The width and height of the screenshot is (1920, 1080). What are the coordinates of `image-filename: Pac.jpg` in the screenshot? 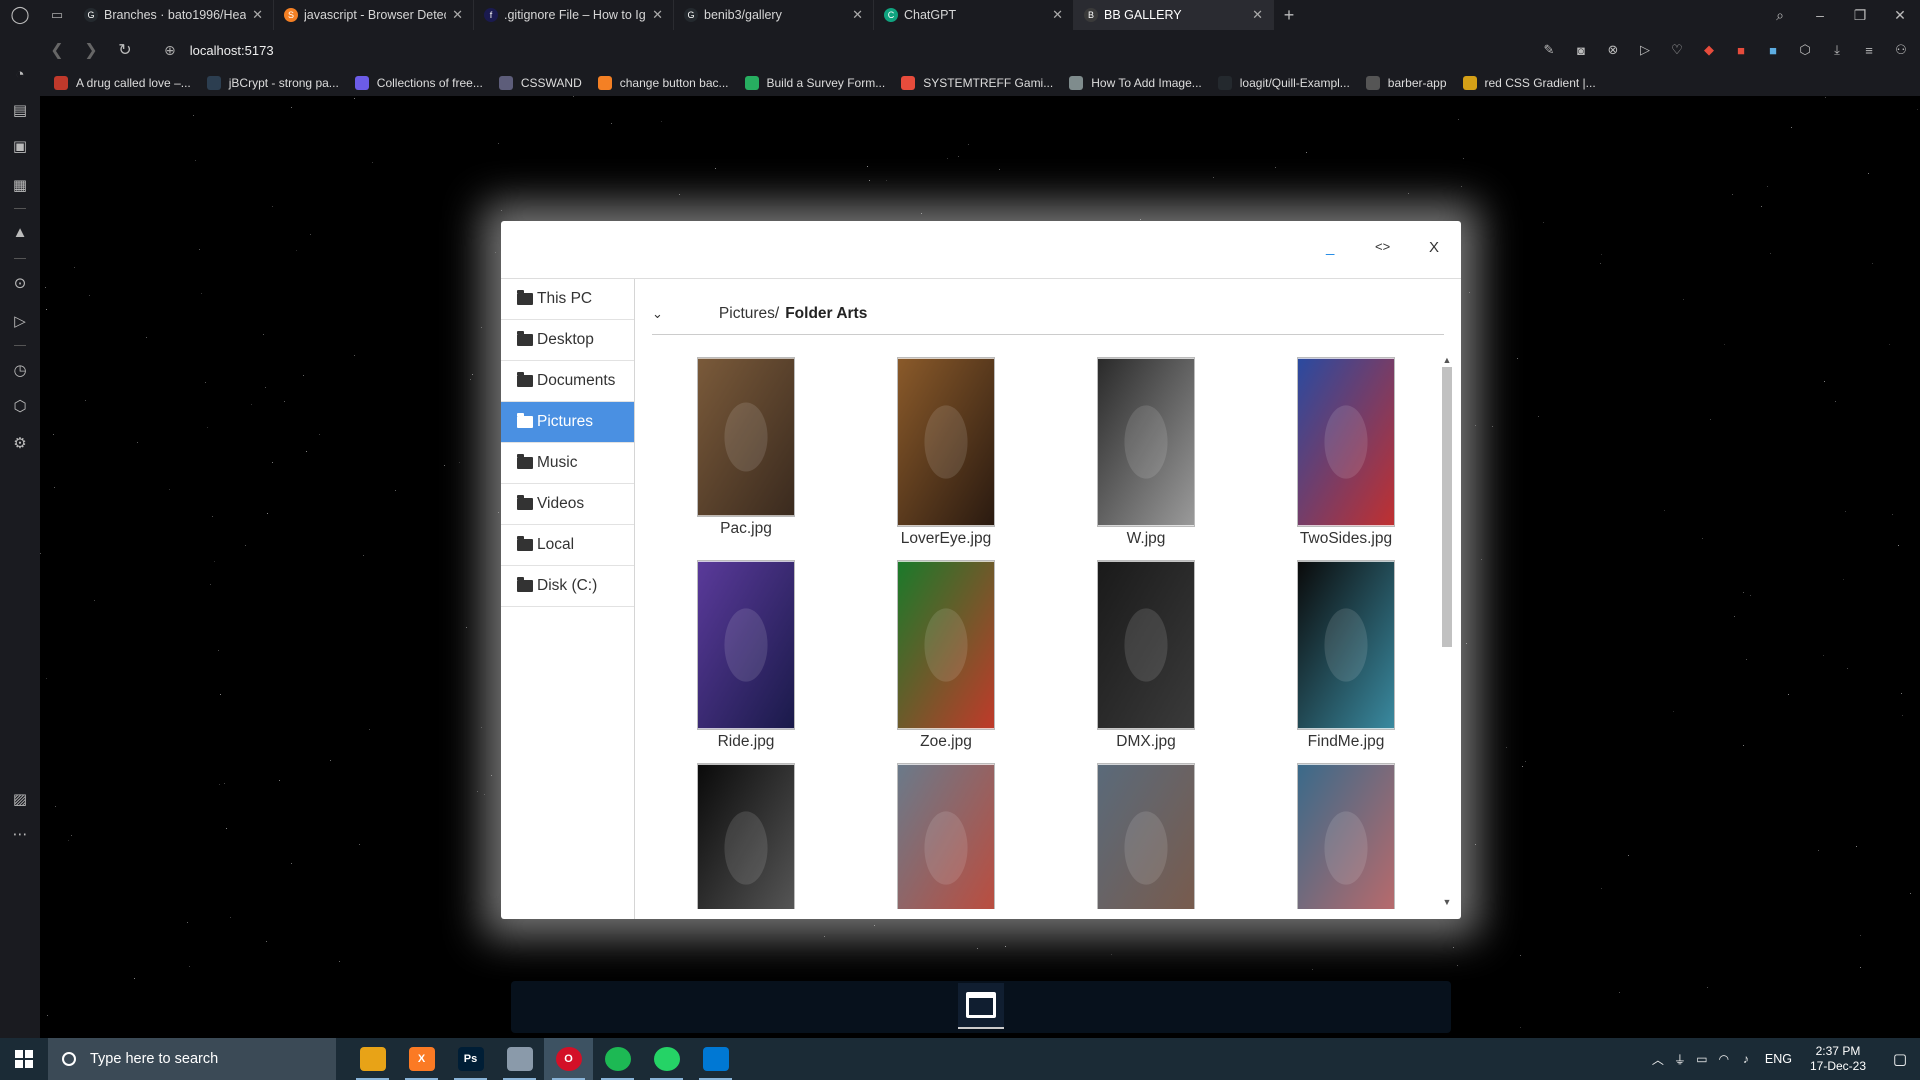 It's located at (746, 529).